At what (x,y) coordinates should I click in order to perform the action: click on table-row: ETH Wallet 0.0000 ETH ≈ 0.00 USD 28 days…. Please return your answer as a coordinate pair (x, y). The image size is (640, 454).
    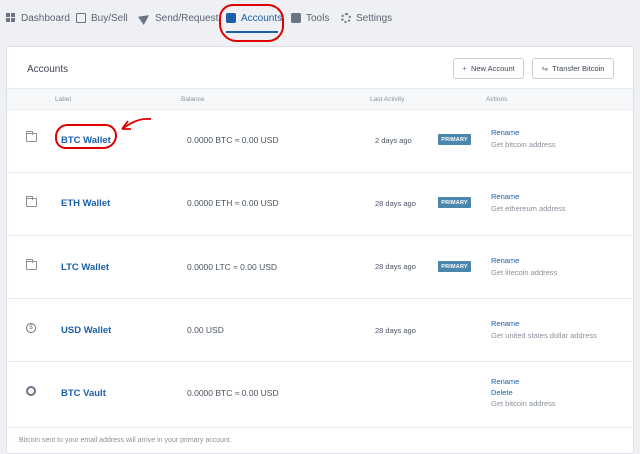
    Looking at the image, I should click on (320, 204).